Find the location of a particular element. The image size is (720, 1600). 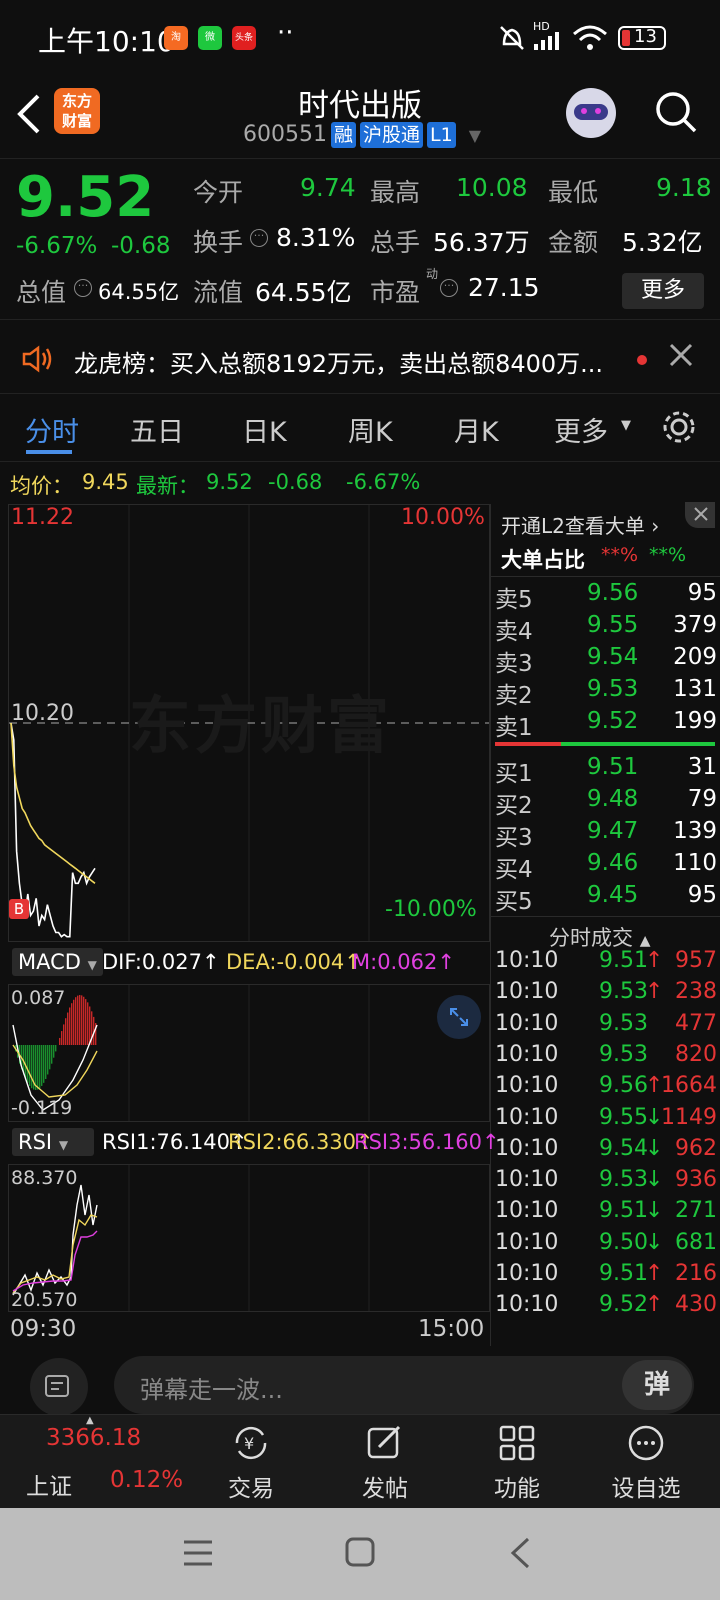

ask-vol: 209 is located at coordinates (695, 657).